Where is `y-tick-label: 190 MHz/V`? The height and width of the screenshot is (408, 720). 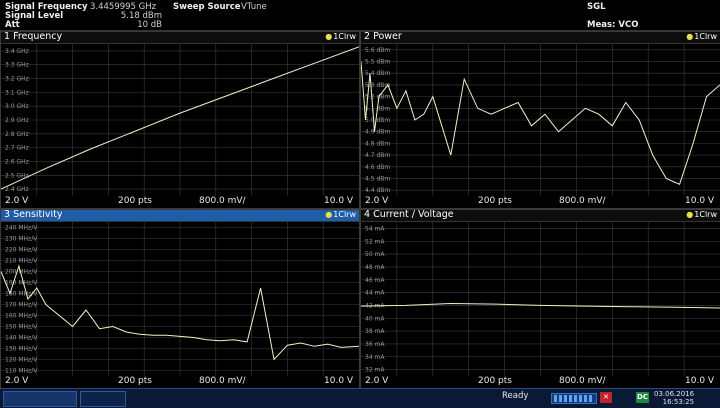 y-tick-label: 190 MHz/V is located at coordinates (21, 283).